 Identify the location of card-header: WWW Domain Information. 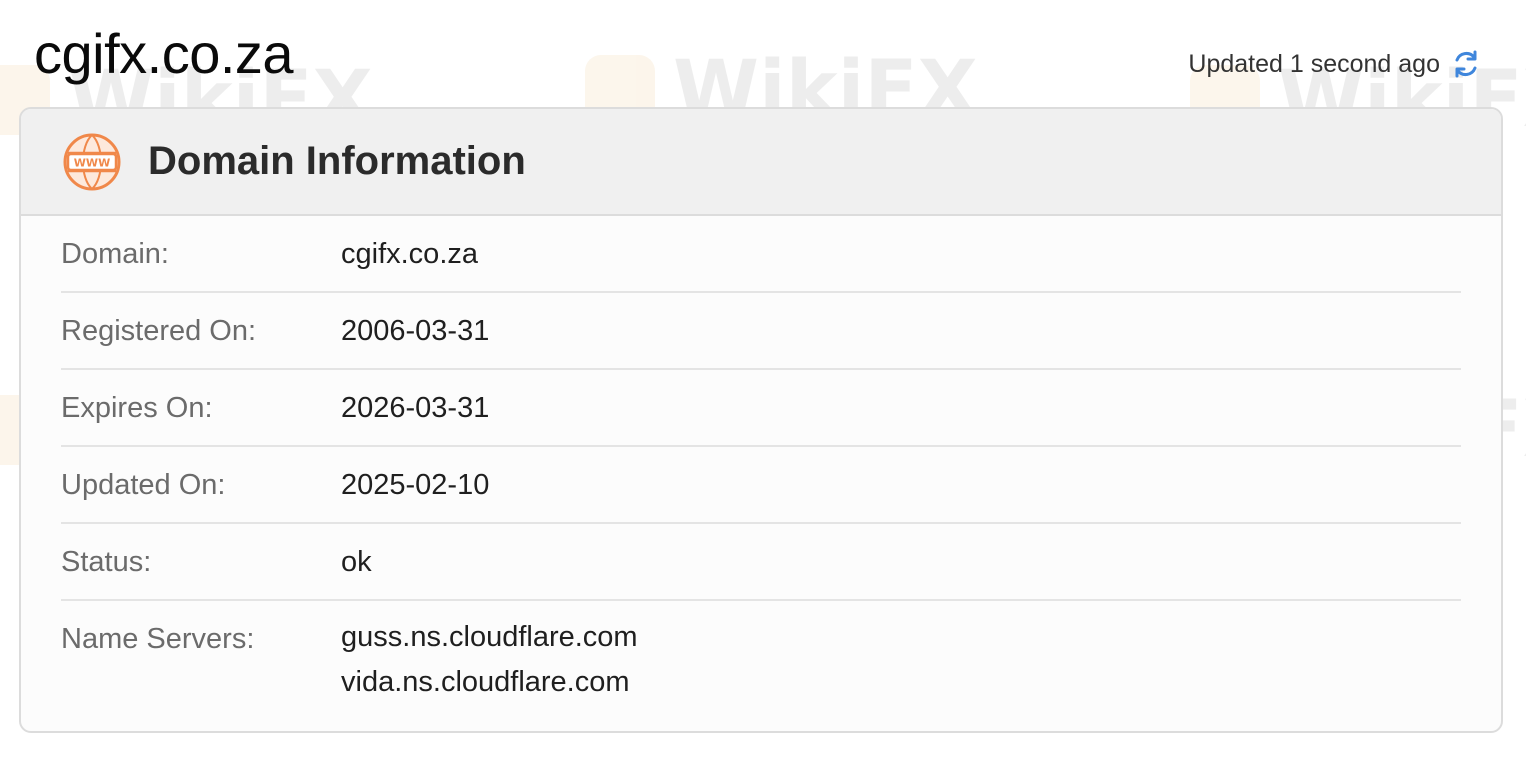
(761, 162).